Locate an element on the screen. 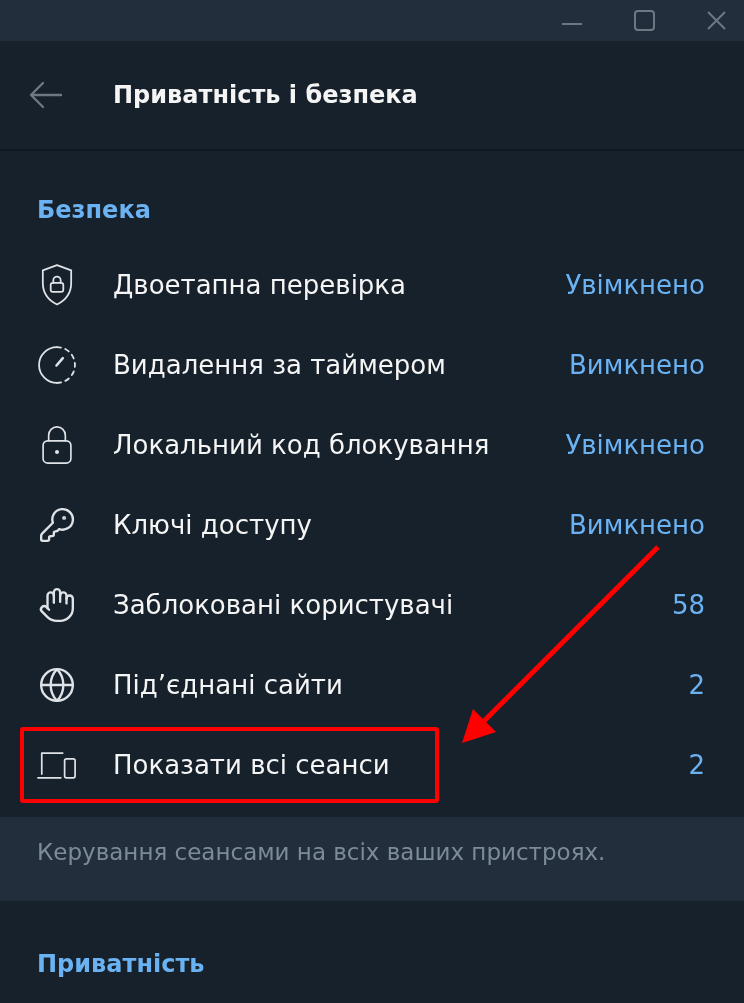 The height and width of the screenshot is (1003, 744). hand-icon is located at coordinates (57, 605).